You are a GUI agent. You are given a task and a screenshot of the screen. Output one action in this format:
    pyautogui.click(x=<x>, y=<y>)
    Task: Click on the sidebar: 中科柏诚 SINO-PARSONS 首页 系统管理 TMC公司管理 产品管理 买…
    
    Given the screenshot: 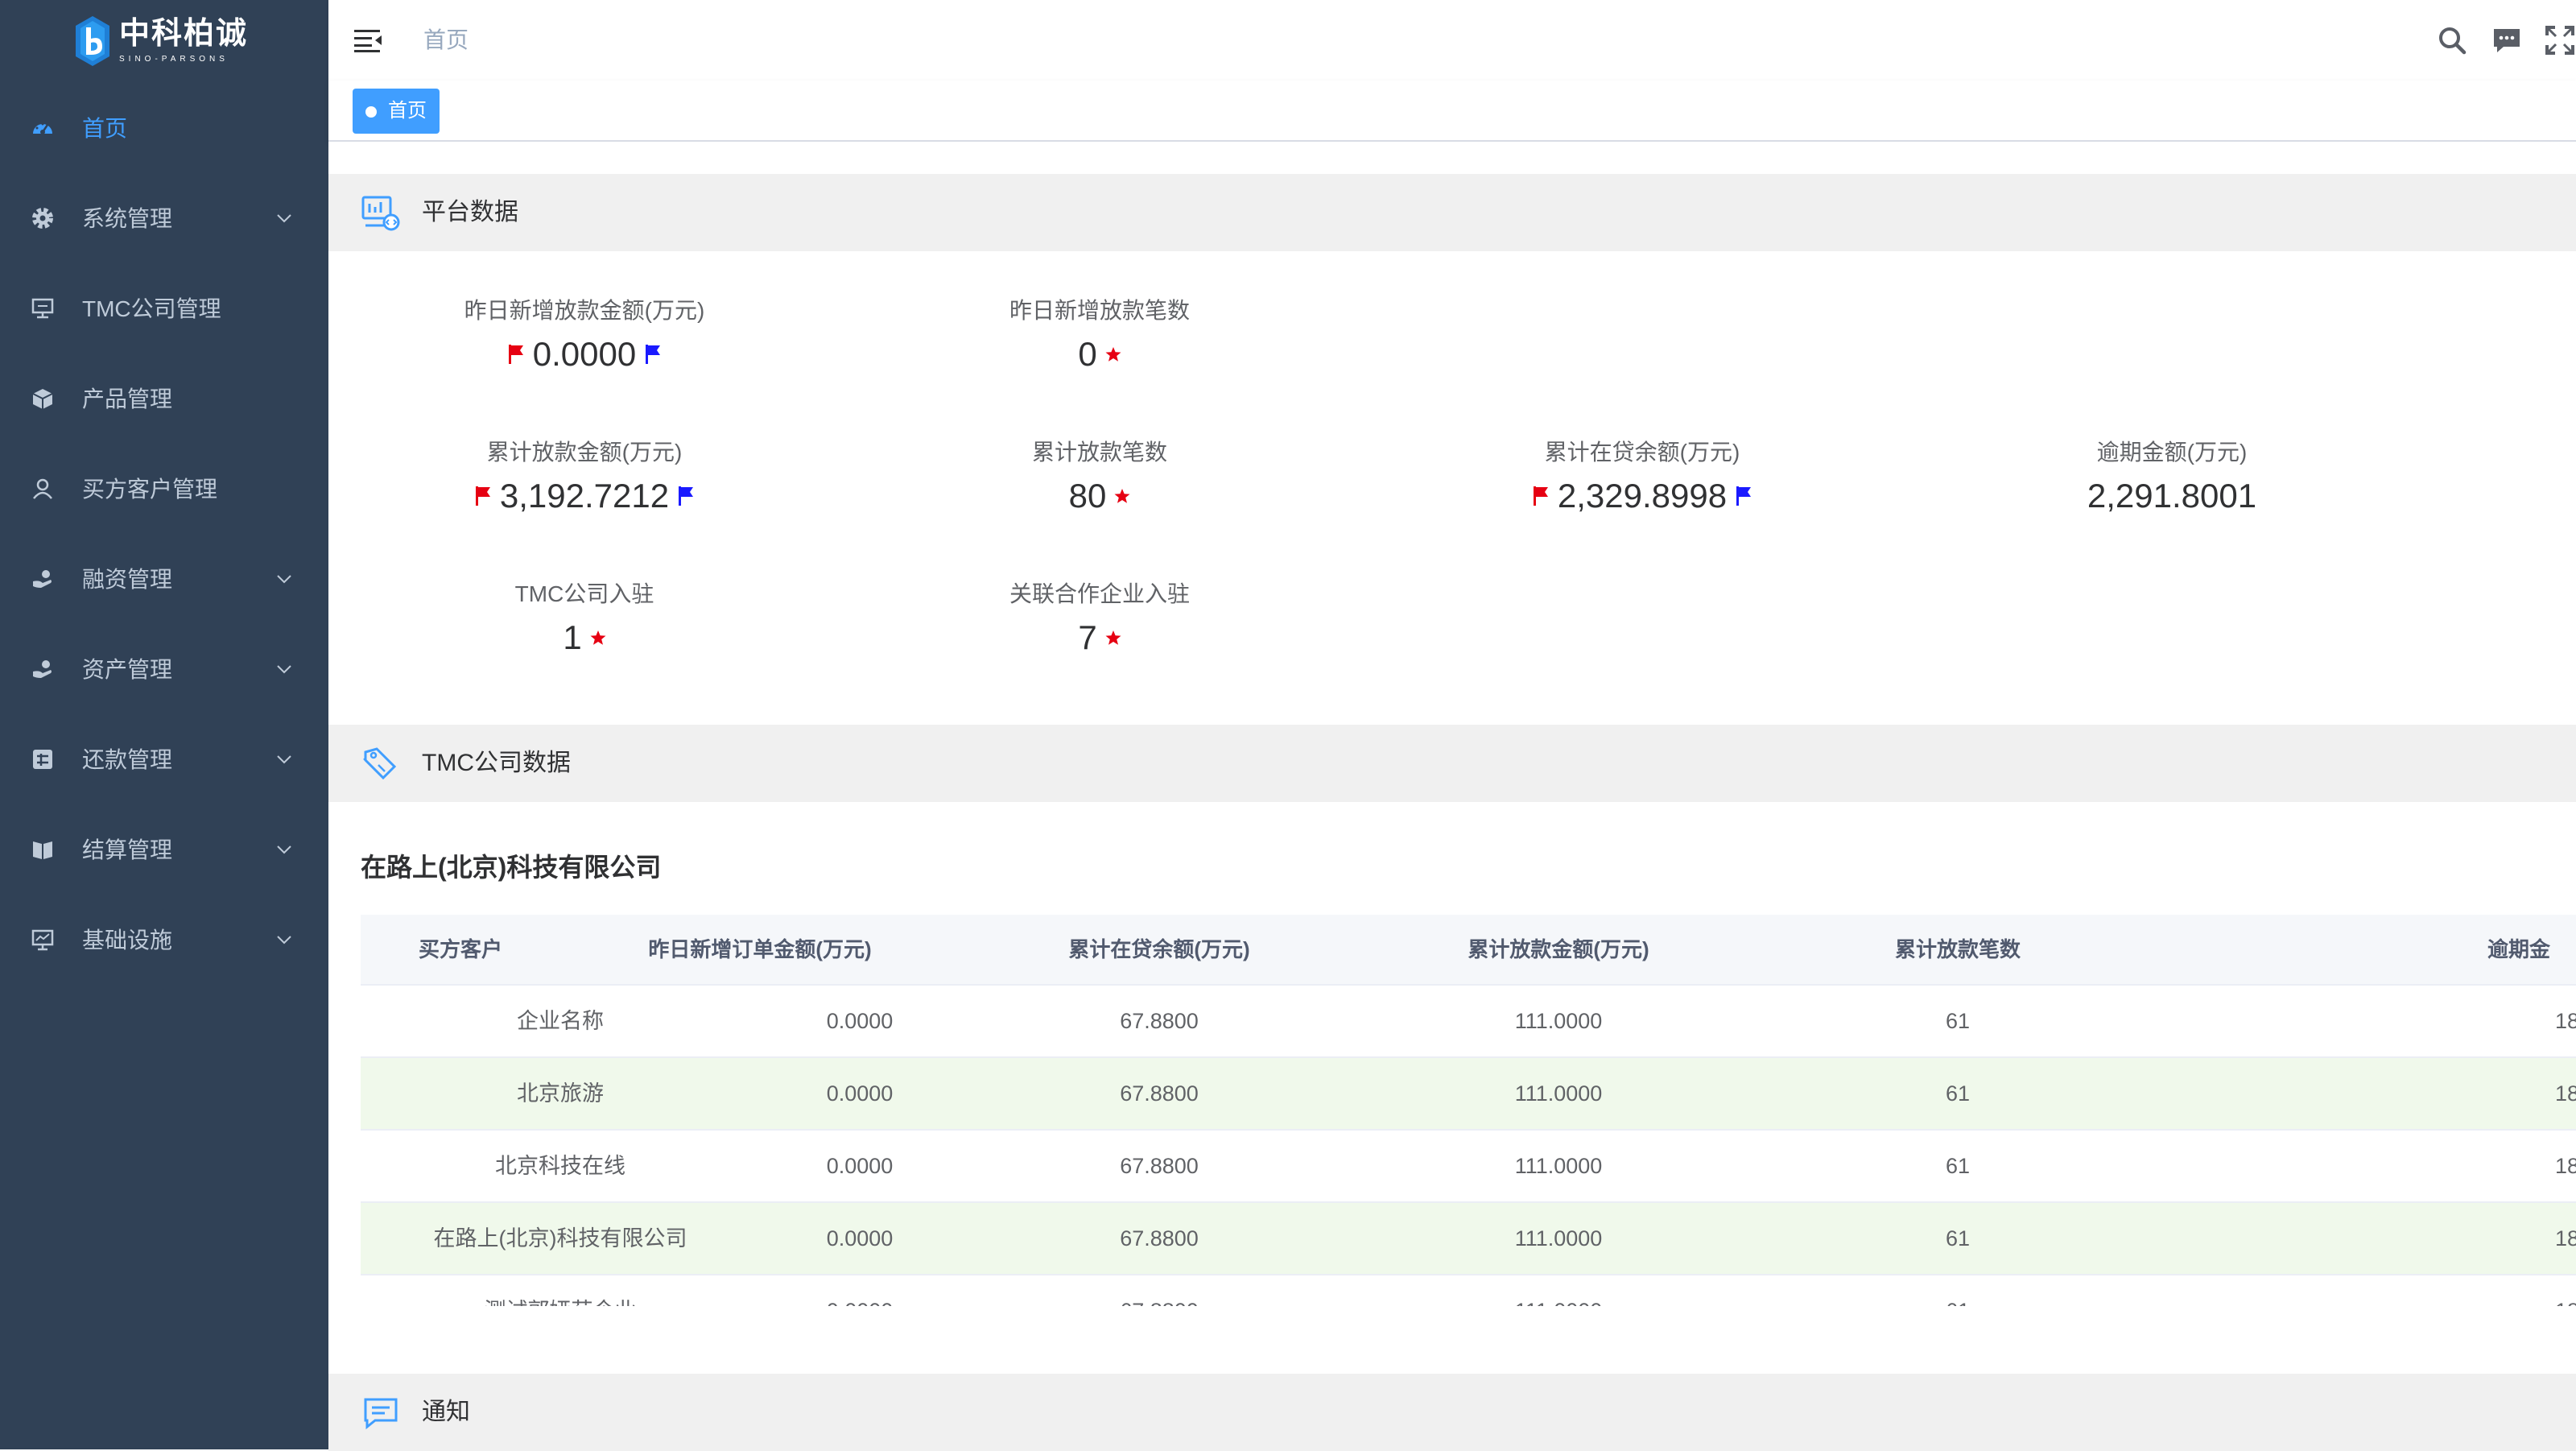 What is the action you would take?
    pyautogui.click(x=164, y=724)
    